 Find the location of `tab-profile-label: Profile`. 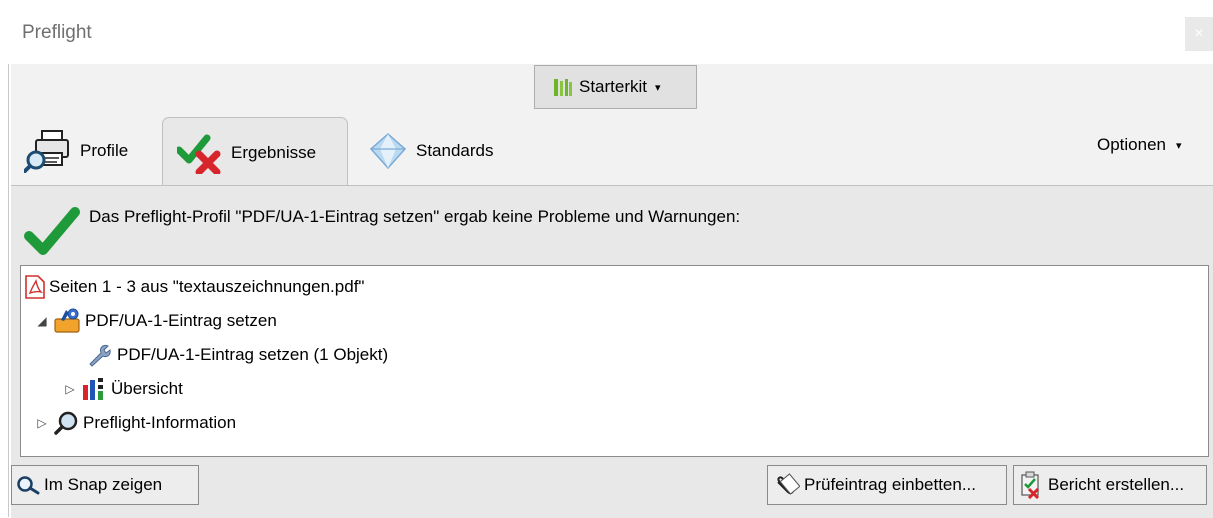

tab-profile-label: Profile is located at coordinates (104, 150).